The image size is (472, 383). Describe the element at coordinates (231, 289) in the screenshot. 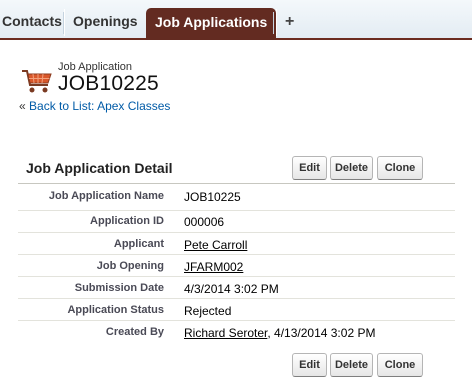

I see `field-value-submission-date: 4/3/2014 3:02 PM` at that location.